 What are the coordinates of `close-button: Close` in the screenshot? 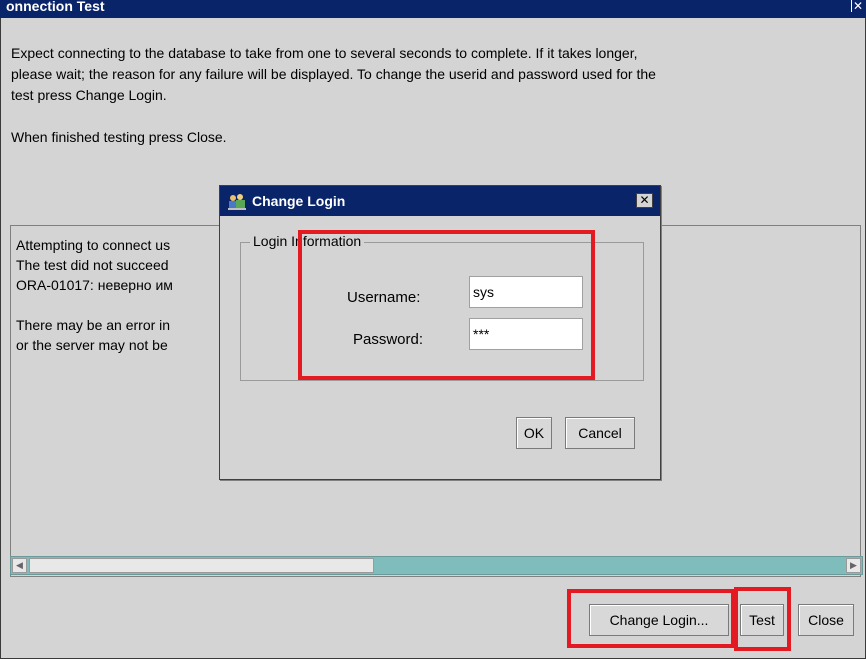 It's located at (826, 620).